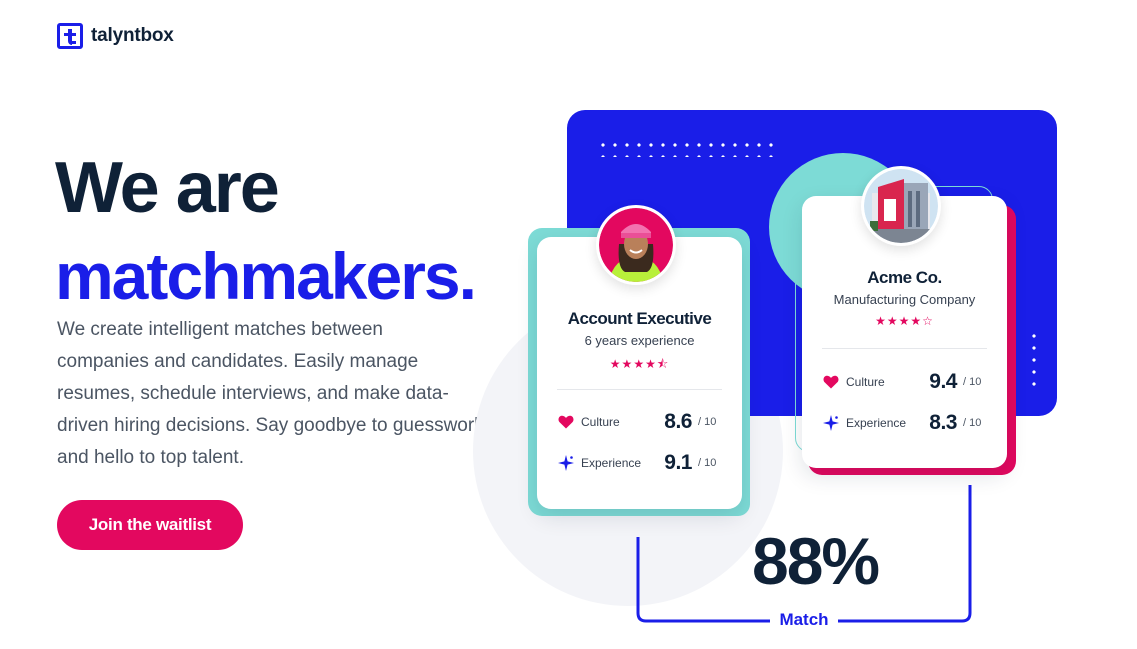 This screenshot has height=649, width=1137. Describe the element at coordinates (1034, 360) in the screenshot. I see `decor-dots-column` at that location.